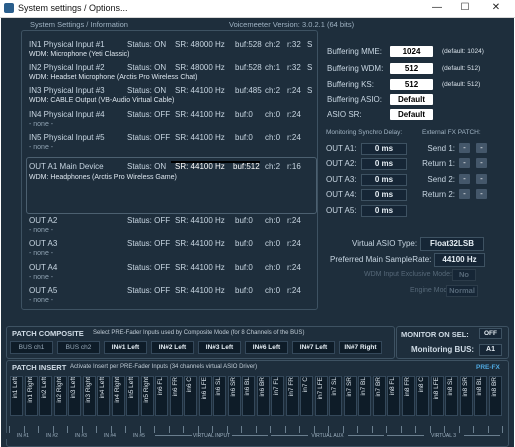  I want to click on input-device: WDM: Microphone (Yeti Classic), so click(79, 54).